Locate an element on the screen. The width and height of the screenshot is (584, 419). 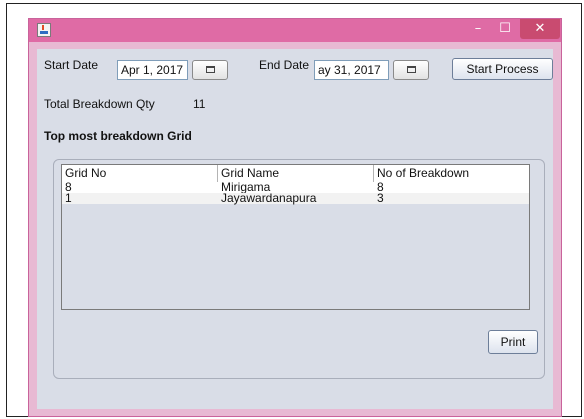
table-row: 1 Jayawardanapura 3 is located at coordinates (295, 198).